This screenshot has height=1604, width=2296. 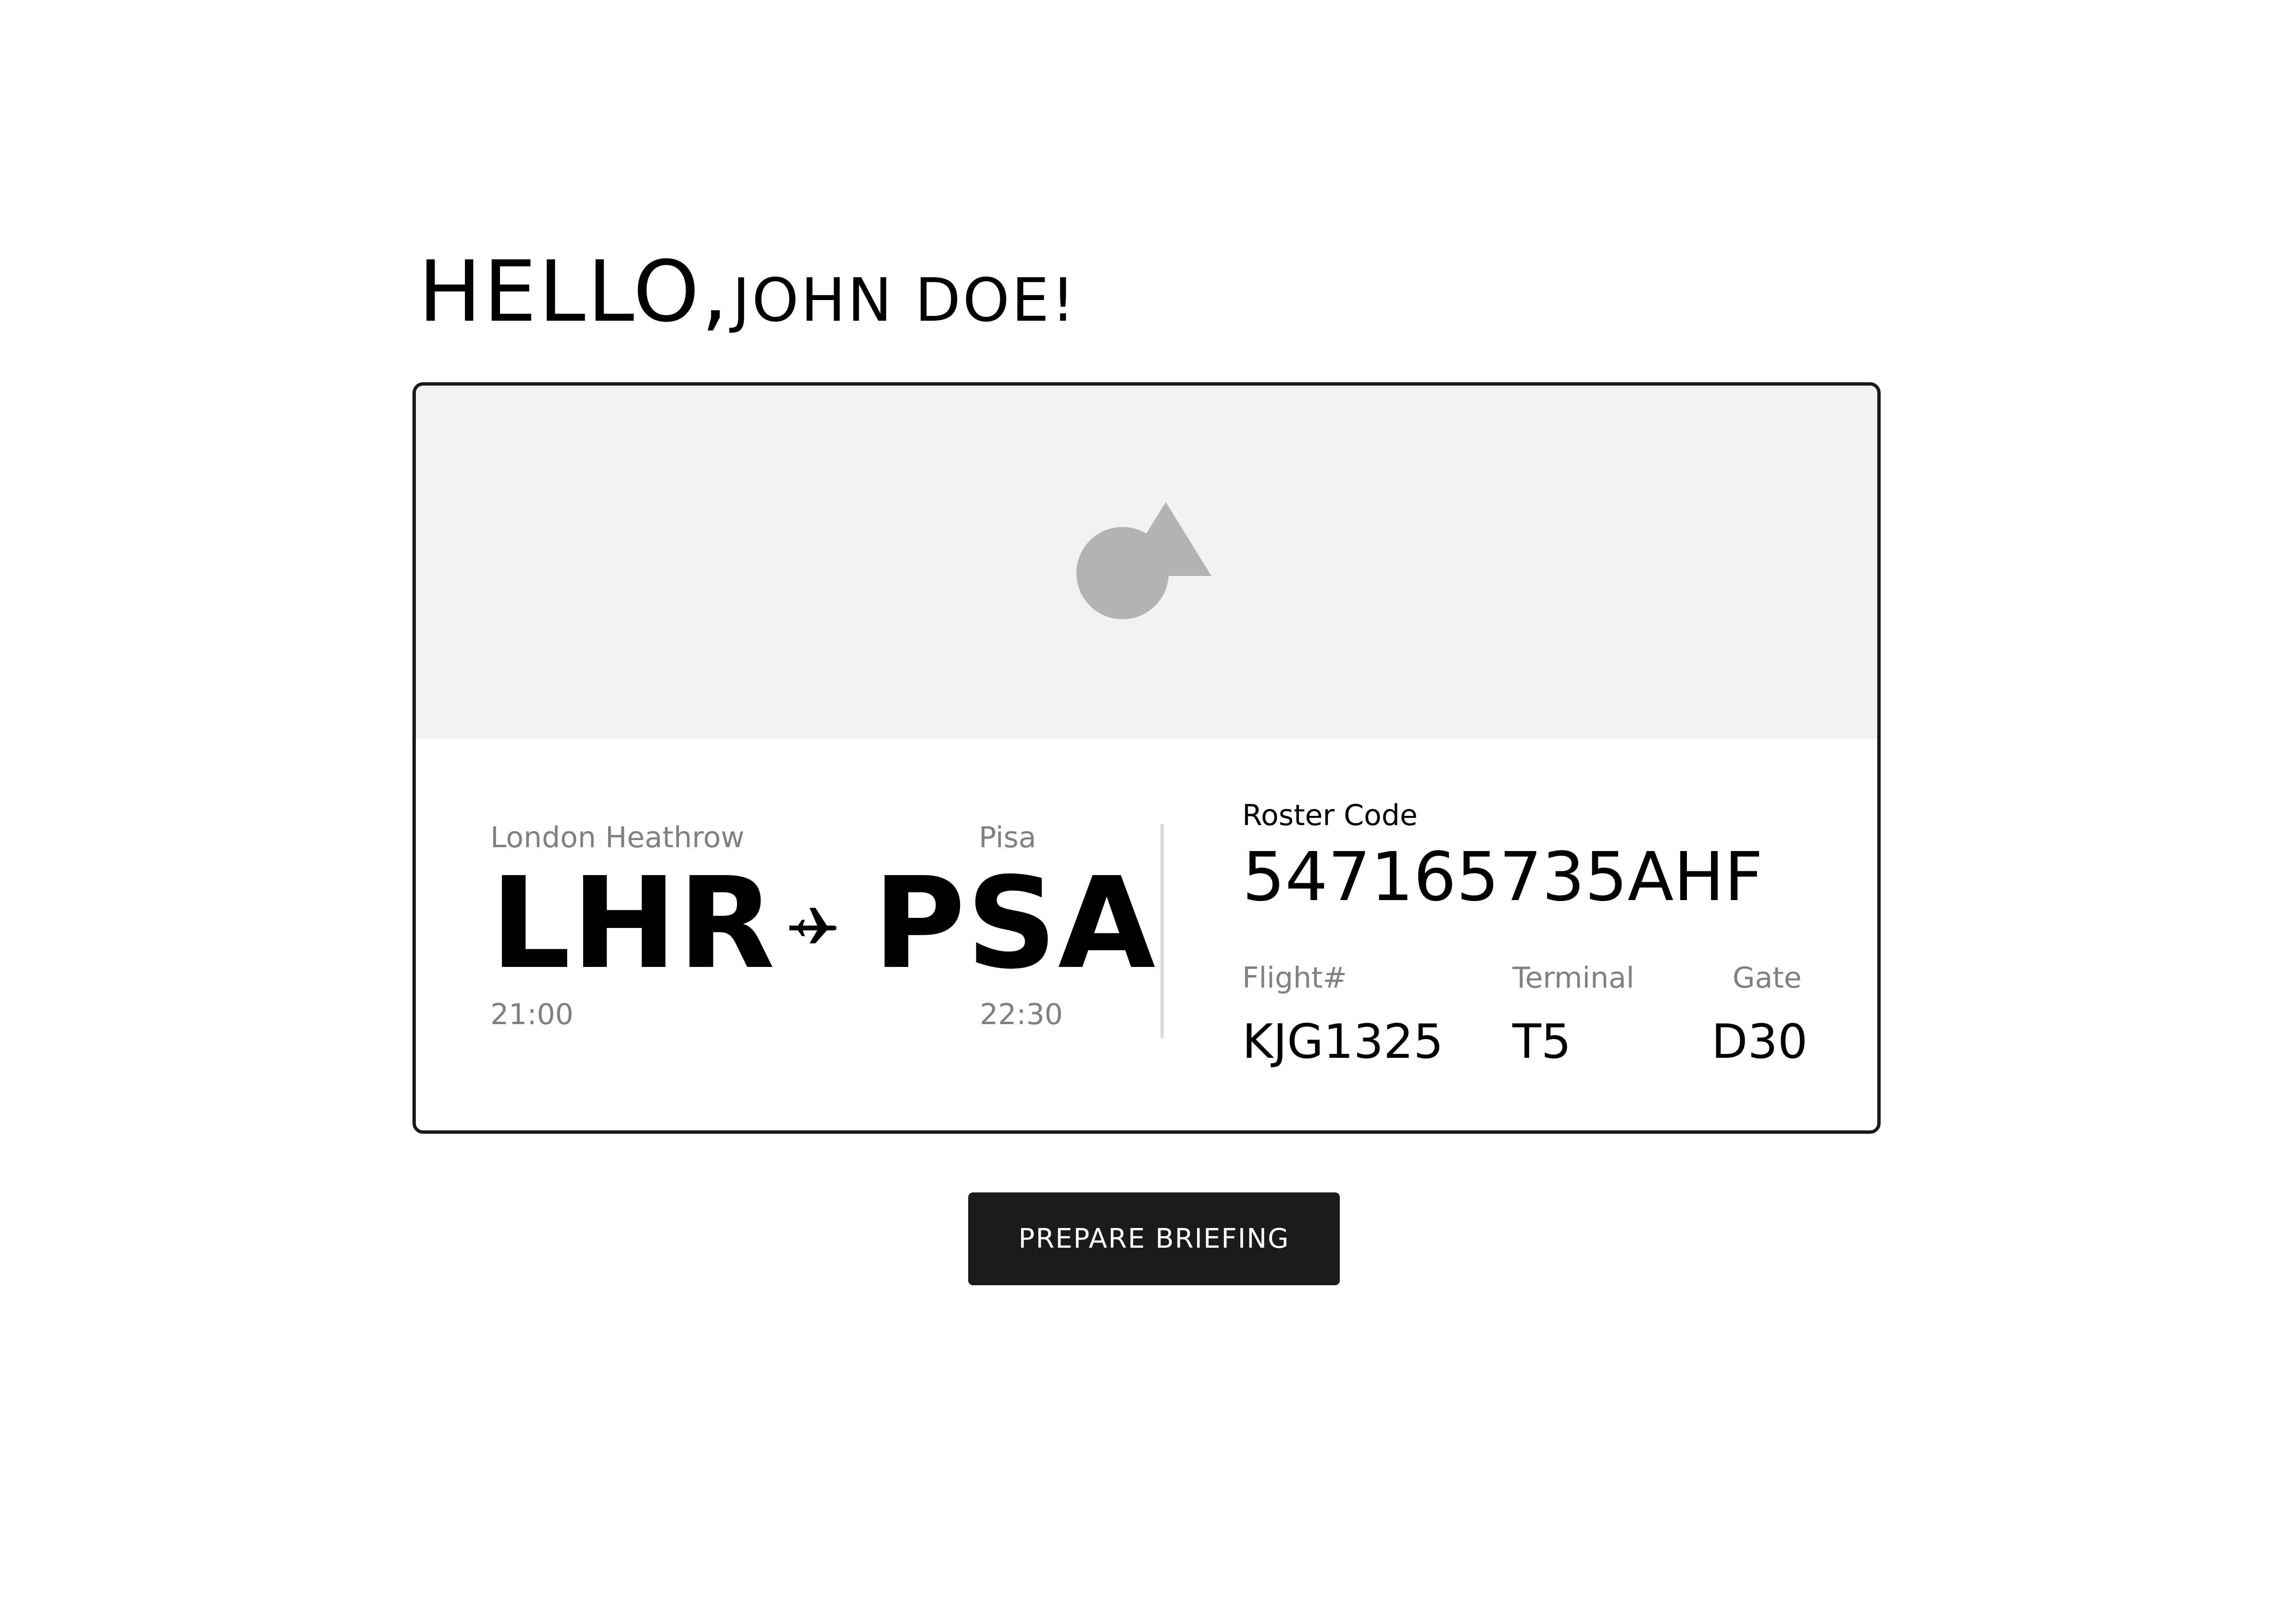 I want to click on destination-time: 22:30, so click(x=1021, y=1014).